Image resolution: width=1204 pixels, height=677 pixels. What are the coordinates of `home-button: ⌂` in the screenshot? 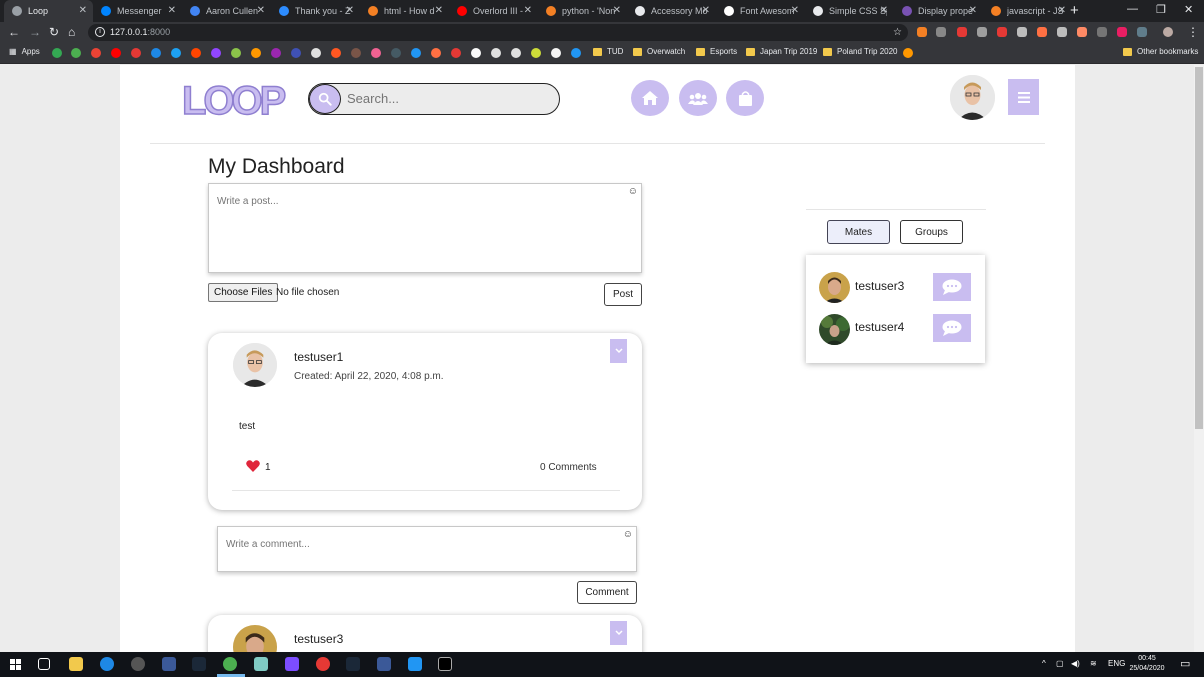 It's located at (71, 32).